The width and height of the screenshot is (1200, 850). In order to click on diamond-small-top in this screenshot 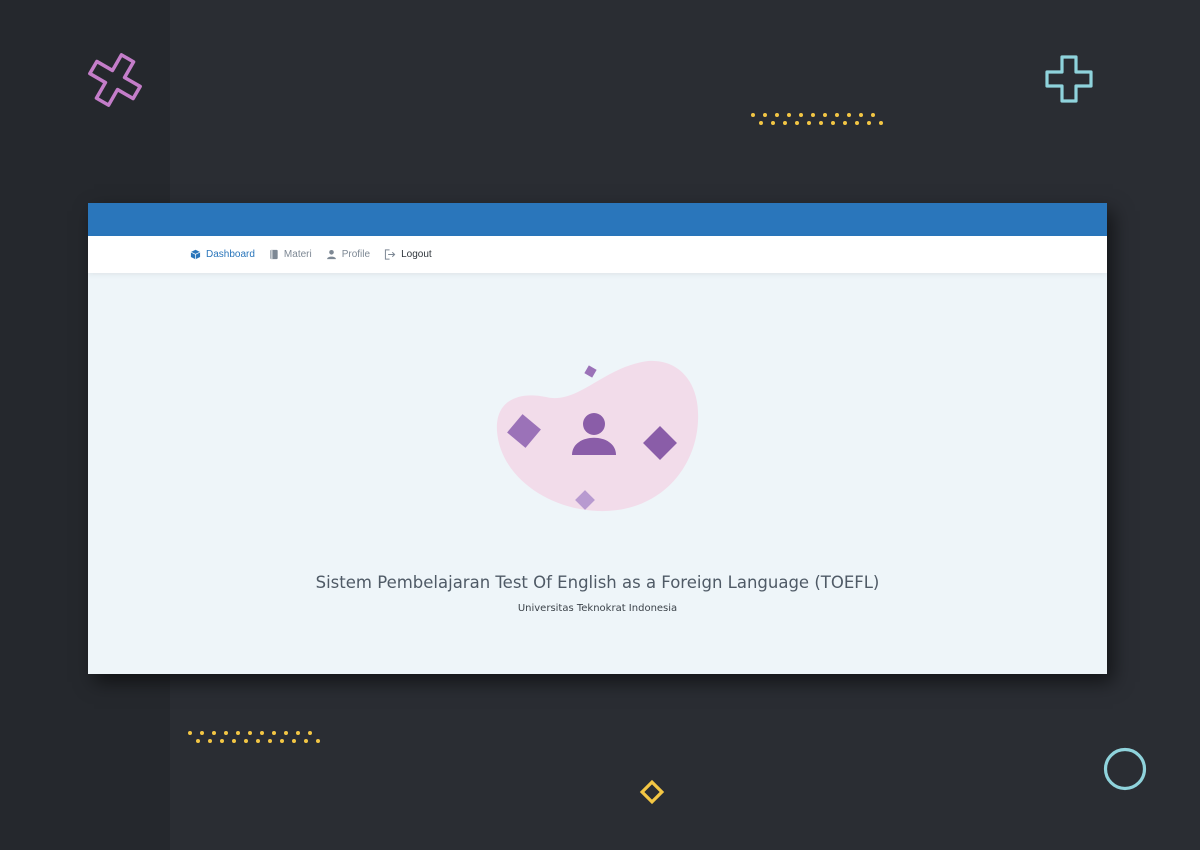, I will do `click(590, 371)`.